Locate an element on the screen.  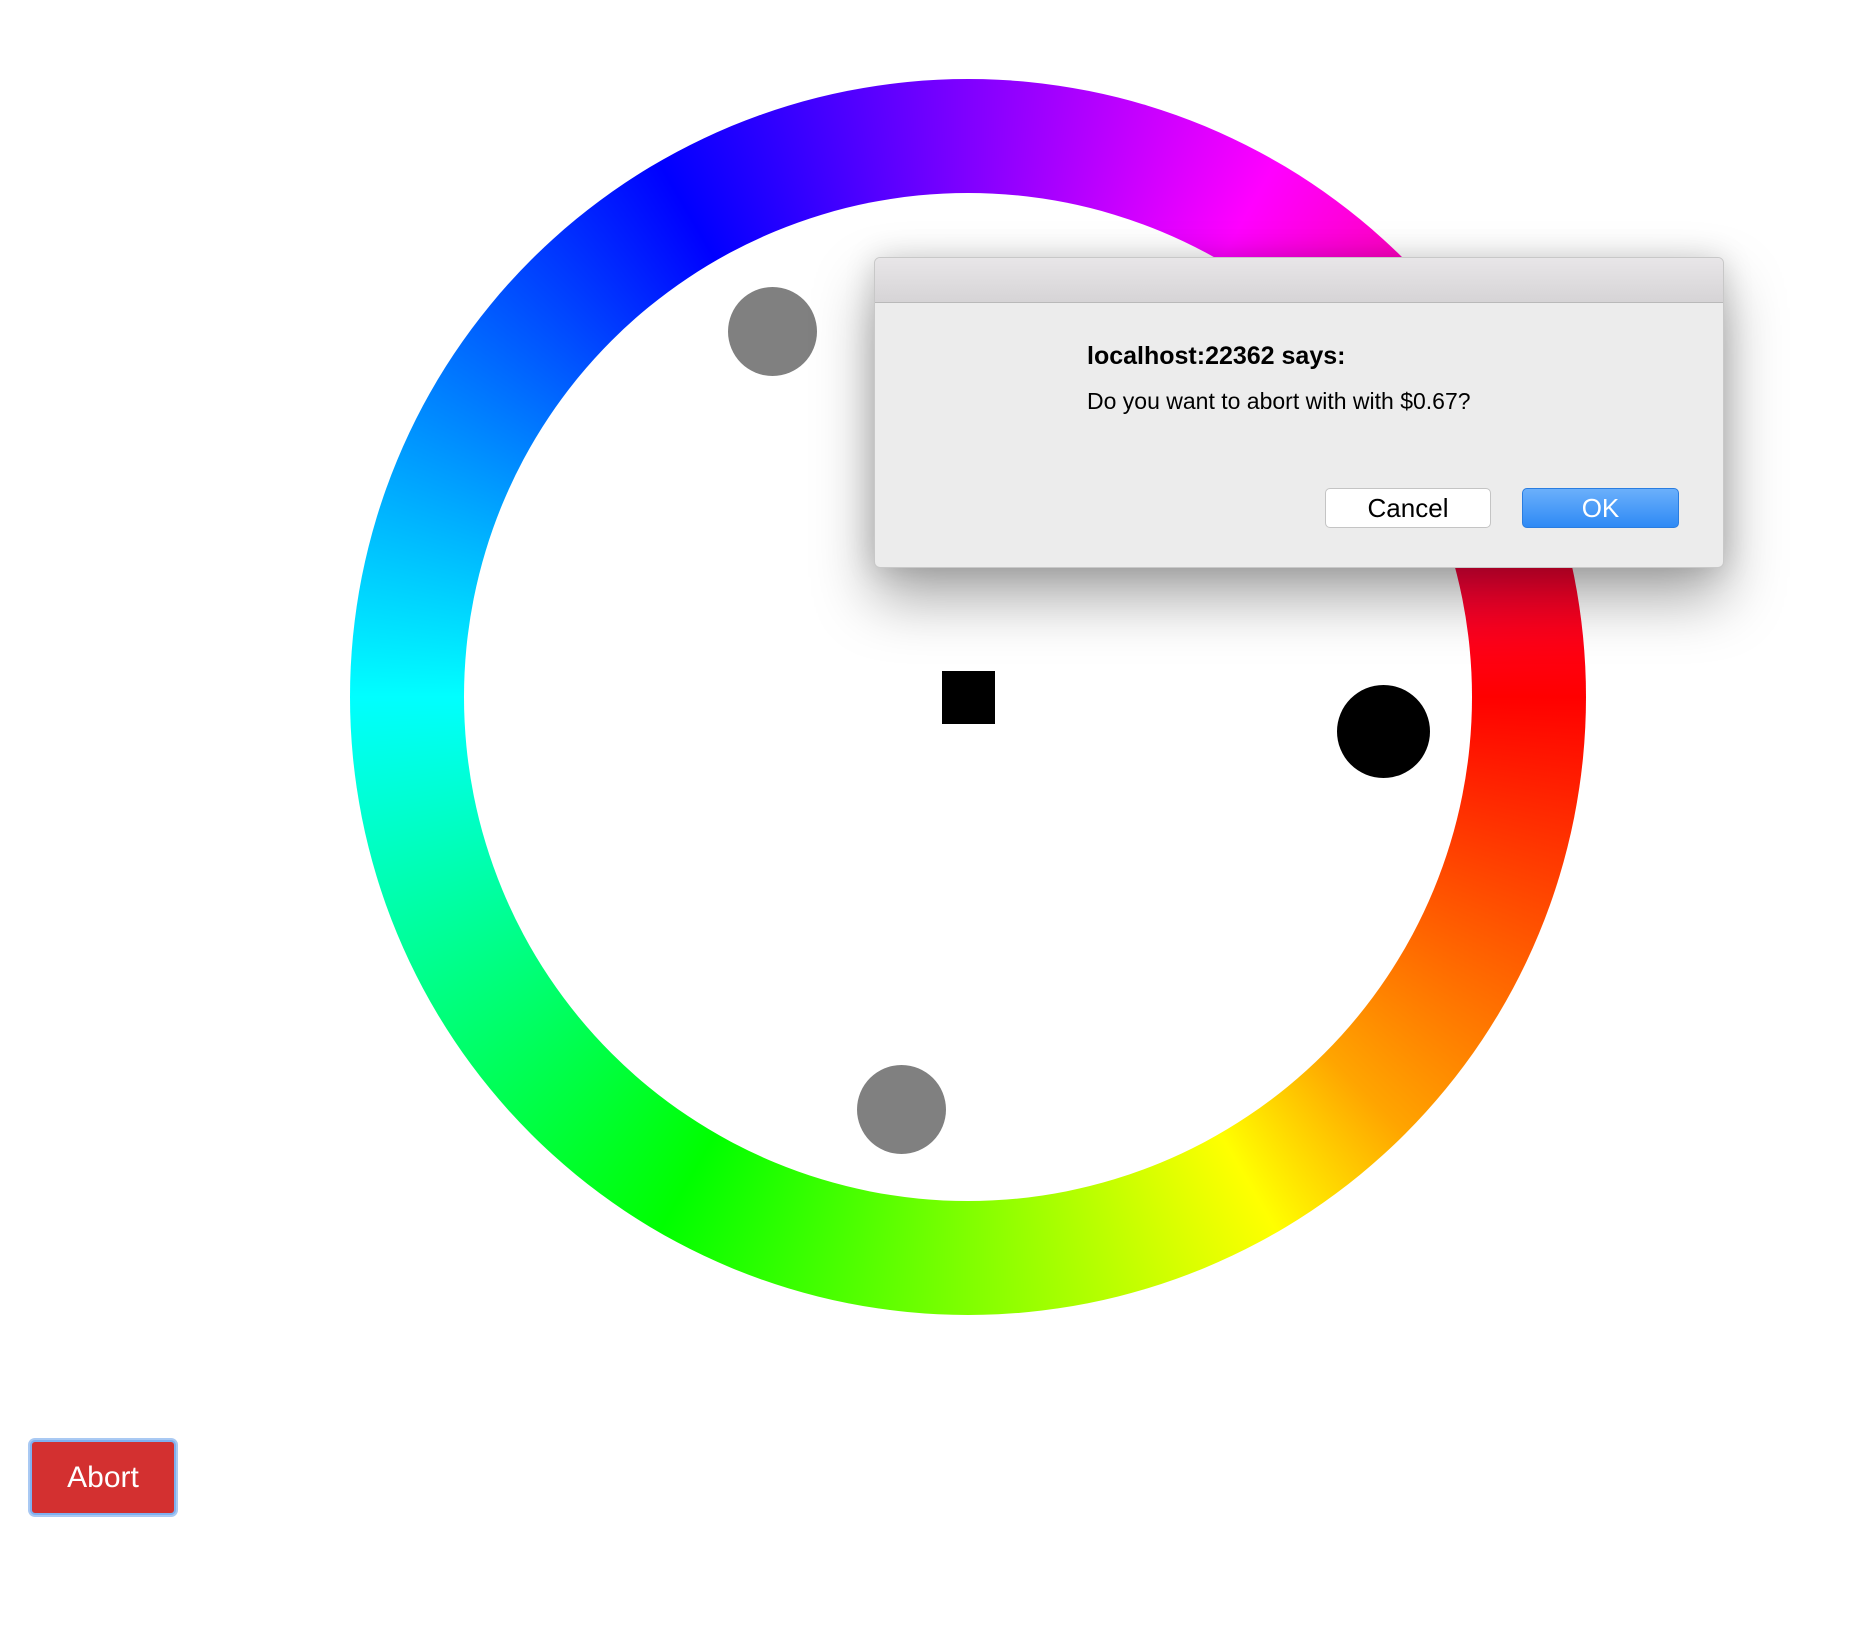
black-circle-marker is located at coordinates (1383, 731).